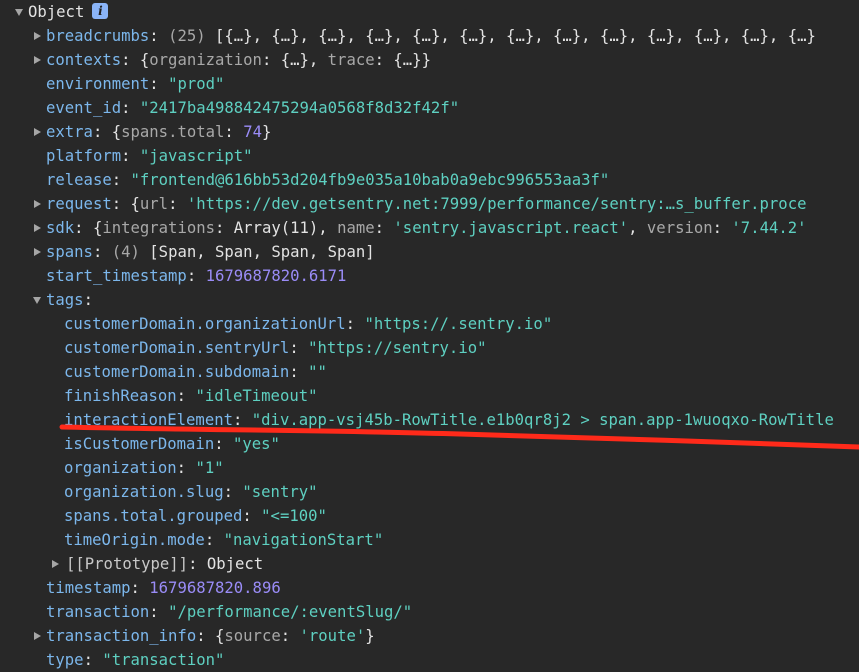  Describe the element at coordinates (356, 228) in the screenshot. I see `property-value-fragment: name` at that location.